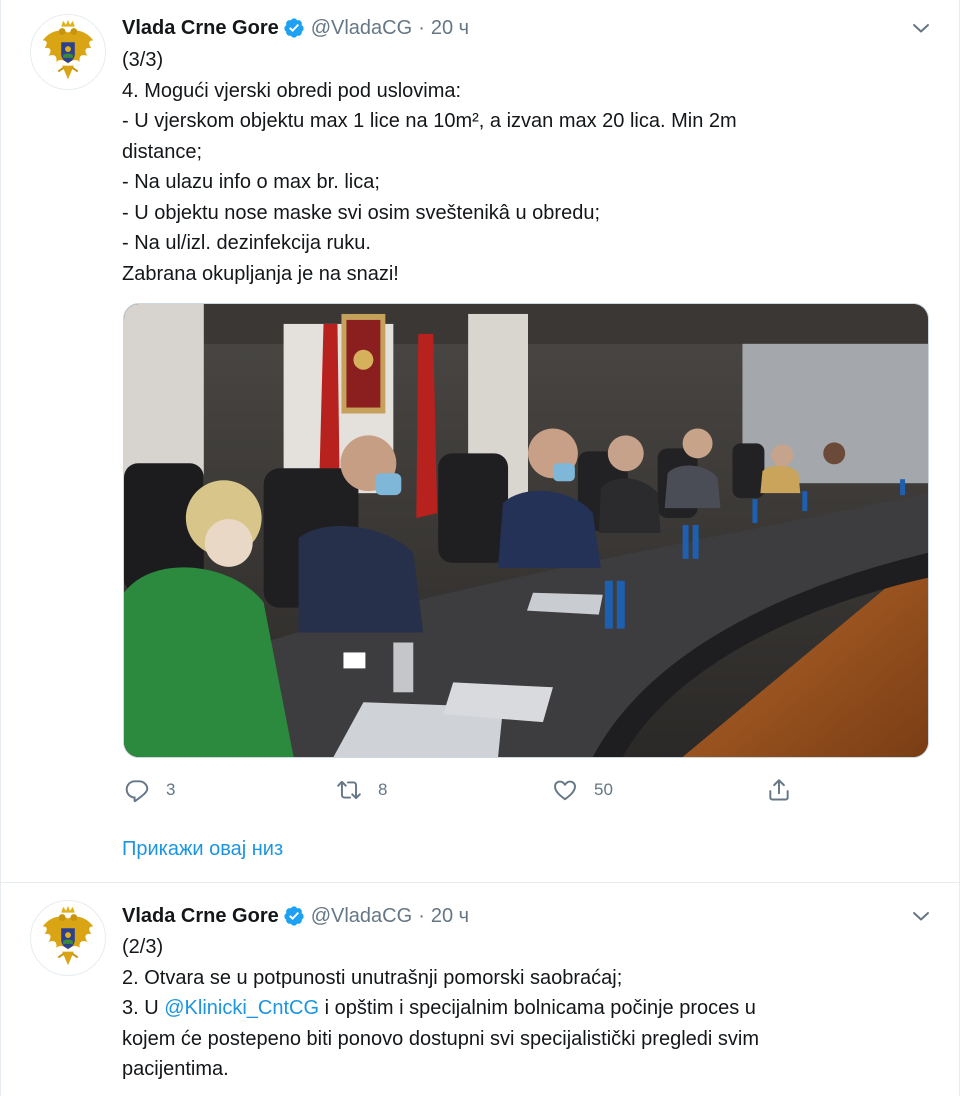 This screenshot has width=960, height=1096. I want to click on share-icon, so click(779, 790).